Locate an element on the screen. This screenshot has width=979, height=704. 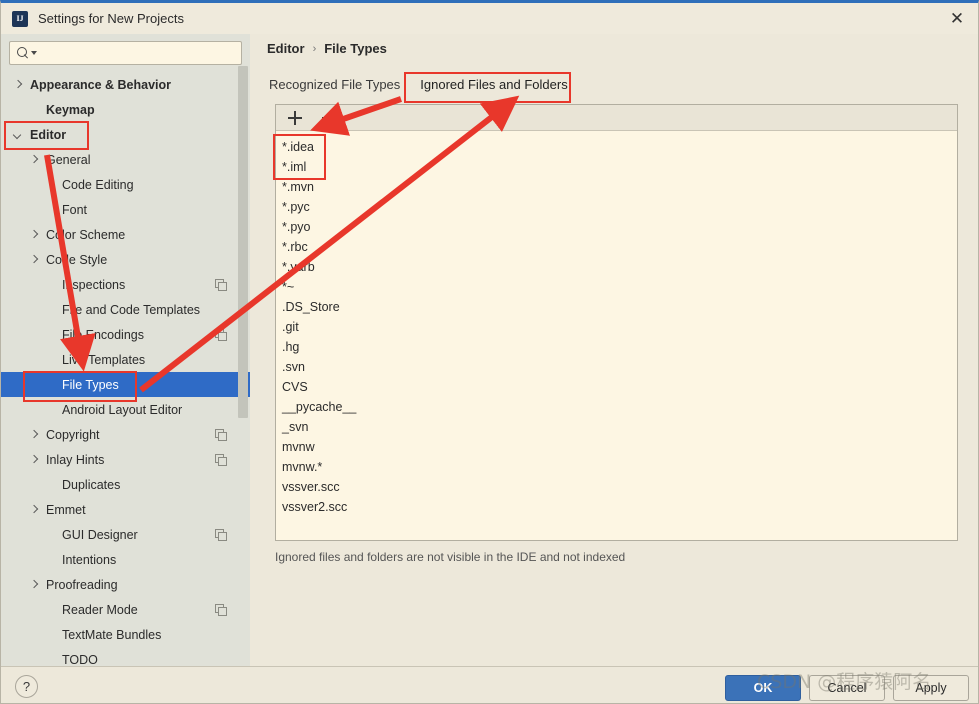
sidebar-scrollbar is located at coordinates (243, 331).